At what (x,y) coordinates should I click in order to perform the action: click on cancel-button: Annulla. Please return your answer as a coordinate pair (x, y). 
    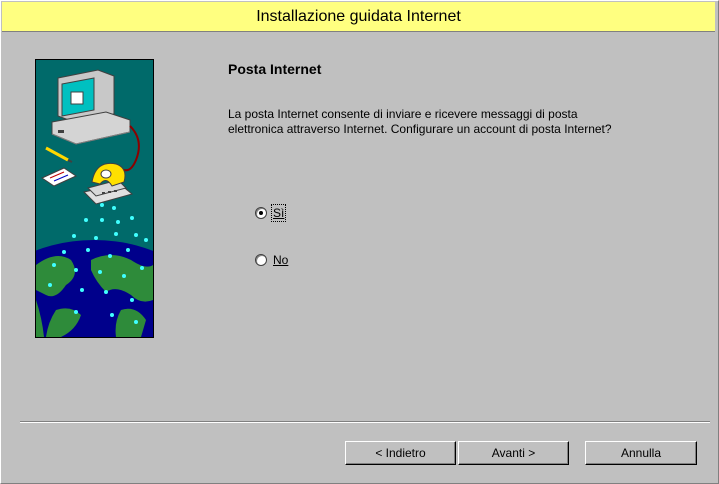
    Looking at the image, I should click on (641, 453).